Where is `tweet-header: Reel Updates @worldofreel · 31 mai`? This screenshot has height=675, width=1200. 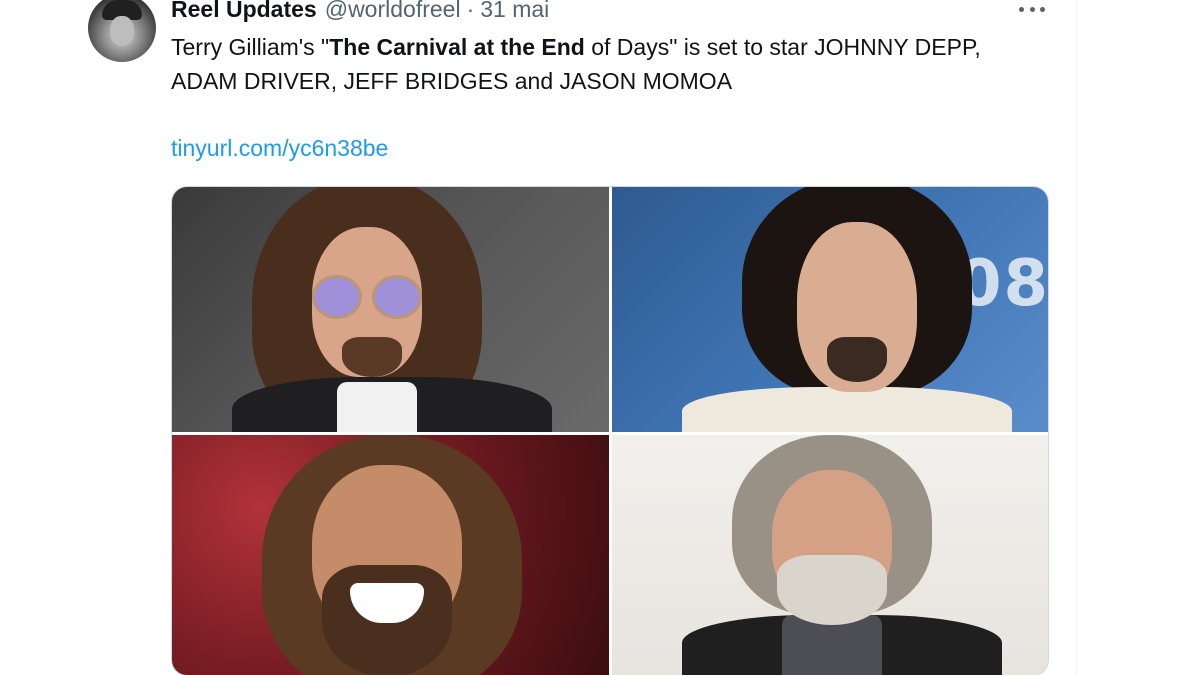
tweet-header: Reel Updates @worldofreel · 31 mai is located at coordinates (360, 12).